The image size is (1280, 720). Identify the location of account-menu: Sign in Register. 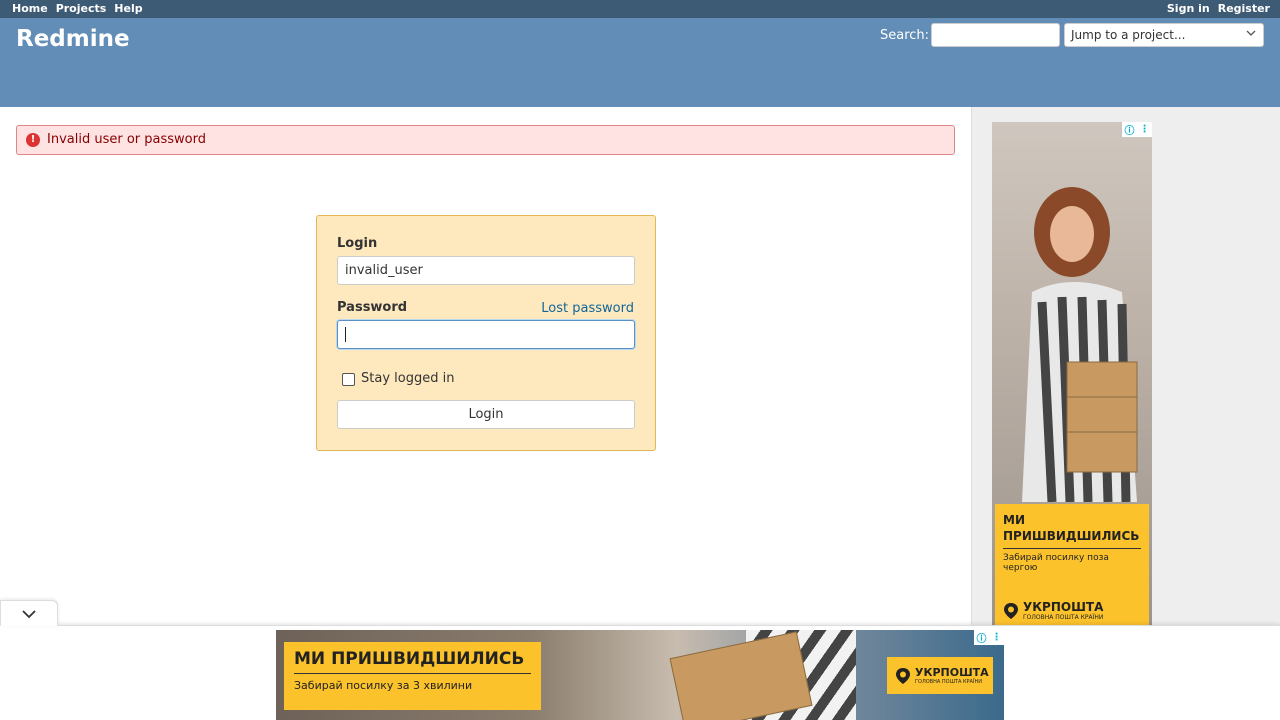
(1218, 8).